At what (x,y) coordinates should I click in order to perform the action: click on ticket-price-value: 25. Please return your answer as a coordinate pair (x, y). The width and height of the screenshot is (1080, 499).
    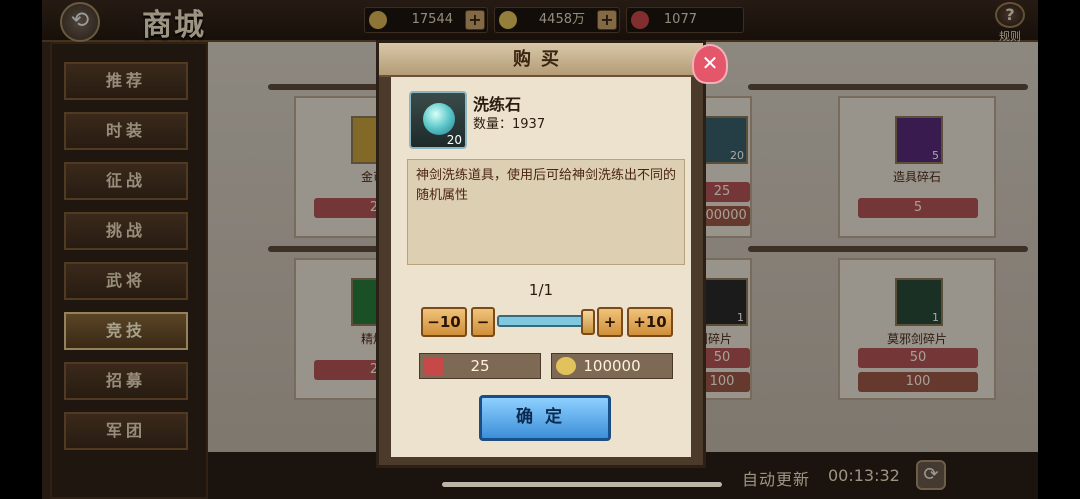
    Looking at the image, I should click on (480, 366).